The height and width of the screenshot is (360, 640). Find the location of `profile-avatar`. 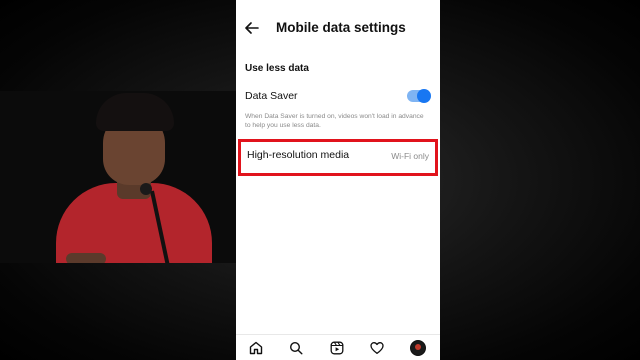

profile-avatar is located at coordinates (418, 348).